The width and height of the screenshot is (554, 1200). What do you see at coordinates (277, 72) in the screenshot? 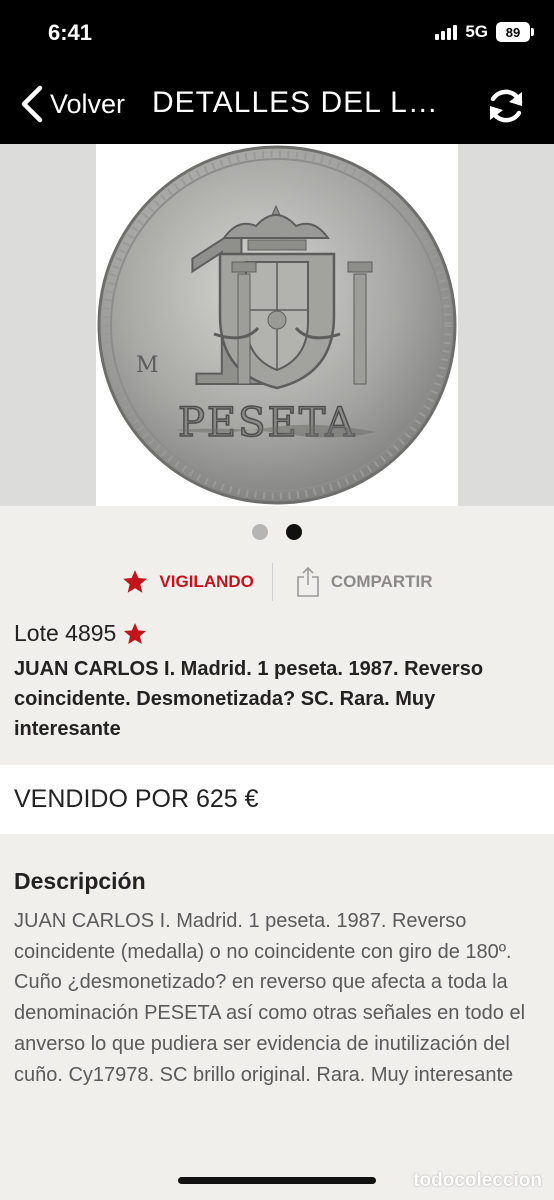
I see `top-bar: 6:41 5G 89 Volver DETALLES DEL LOTE` at bounding box center [277, 72].